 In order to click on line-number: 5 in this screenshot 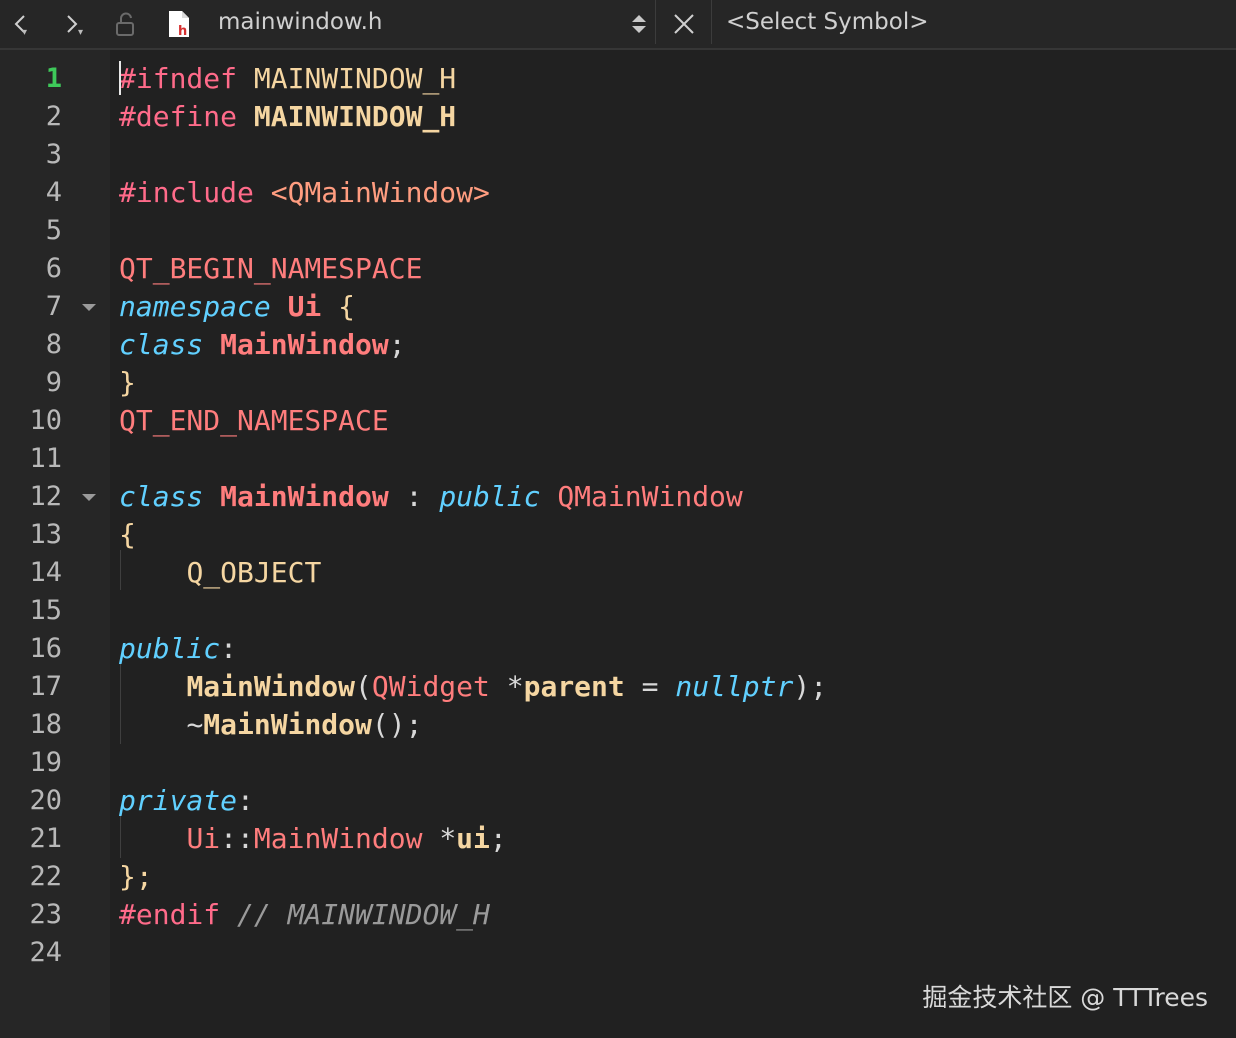, I will do `click(31, 231)`.